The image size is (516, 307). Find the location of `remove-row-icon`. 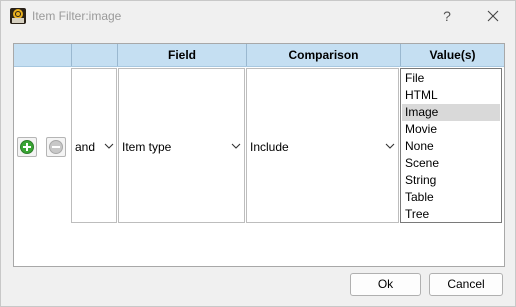

remove-row-icon is located at coordinates (56, 147).